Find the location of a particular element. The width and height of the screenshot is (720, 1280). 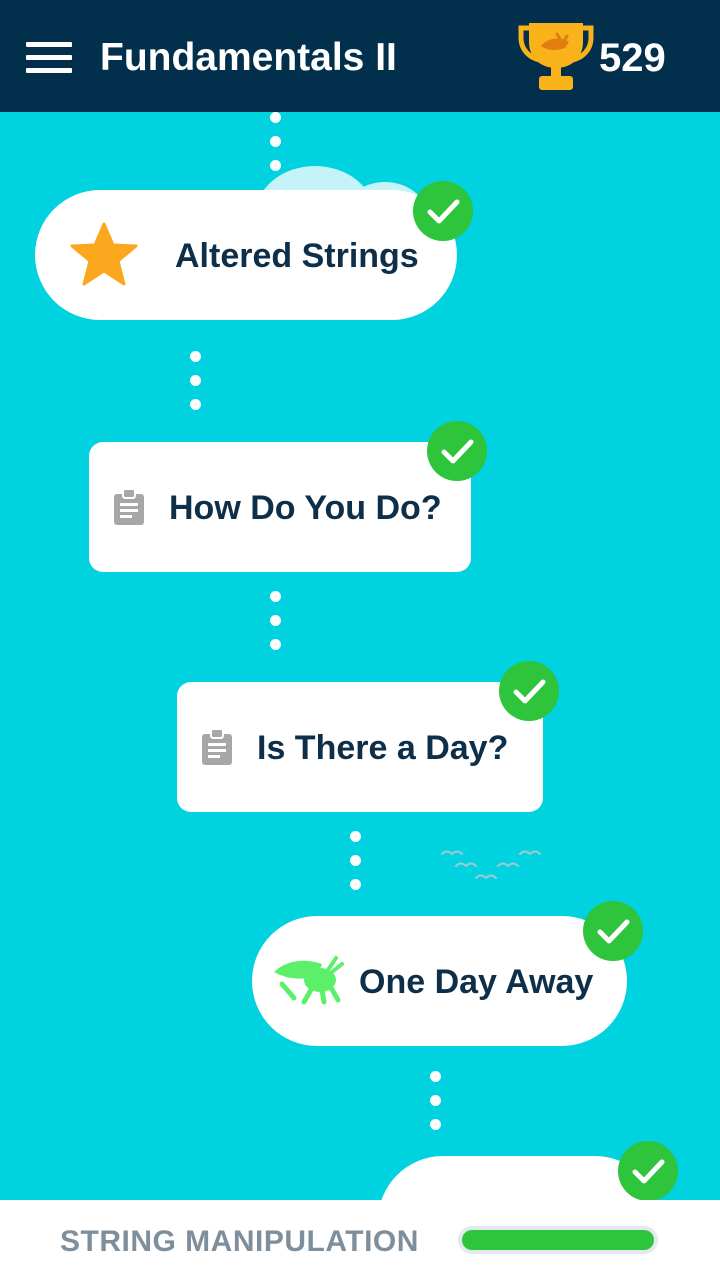

grasshopper-icon is located at coordinates (309, 980).